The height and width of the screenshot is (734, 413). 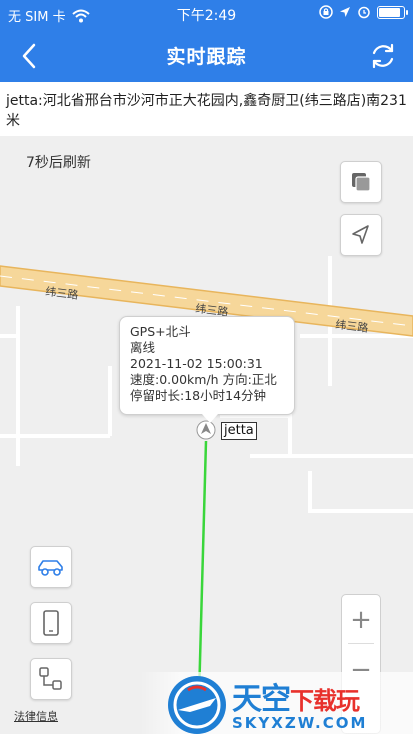 I want to click on battery-fill, so click(x=390, y=12).